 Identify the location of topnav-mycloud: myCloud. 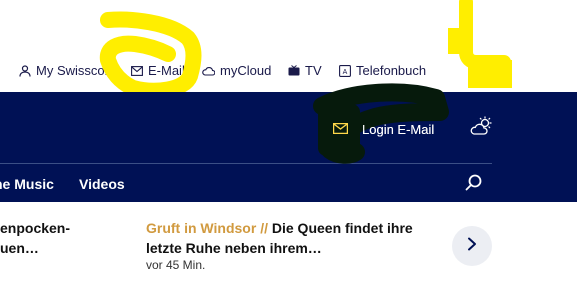
(236, 70).